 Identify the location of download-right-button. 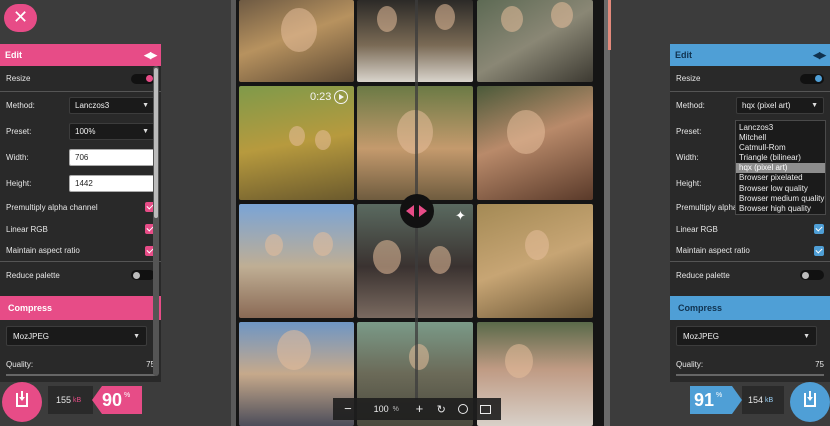
(810, 402).